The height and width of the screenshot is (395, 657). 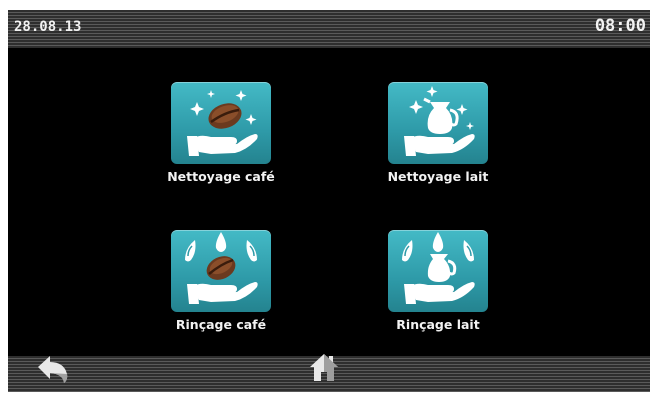 I want to click on time-display: 08:00, so click(x=620, y=26).